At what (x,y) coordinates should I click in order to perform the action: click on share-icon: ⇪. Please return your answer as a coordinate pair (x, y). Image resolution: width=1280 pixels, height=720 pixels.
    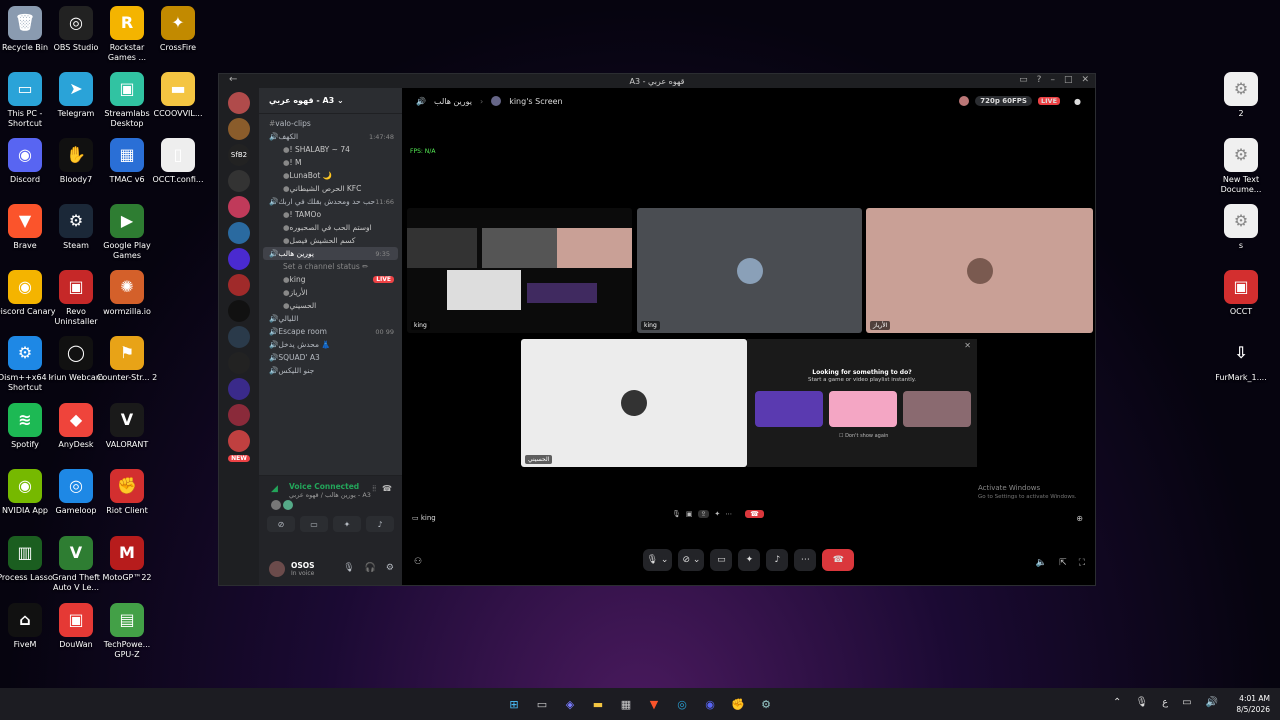
    Looking at the image, I should click on (703, 514).